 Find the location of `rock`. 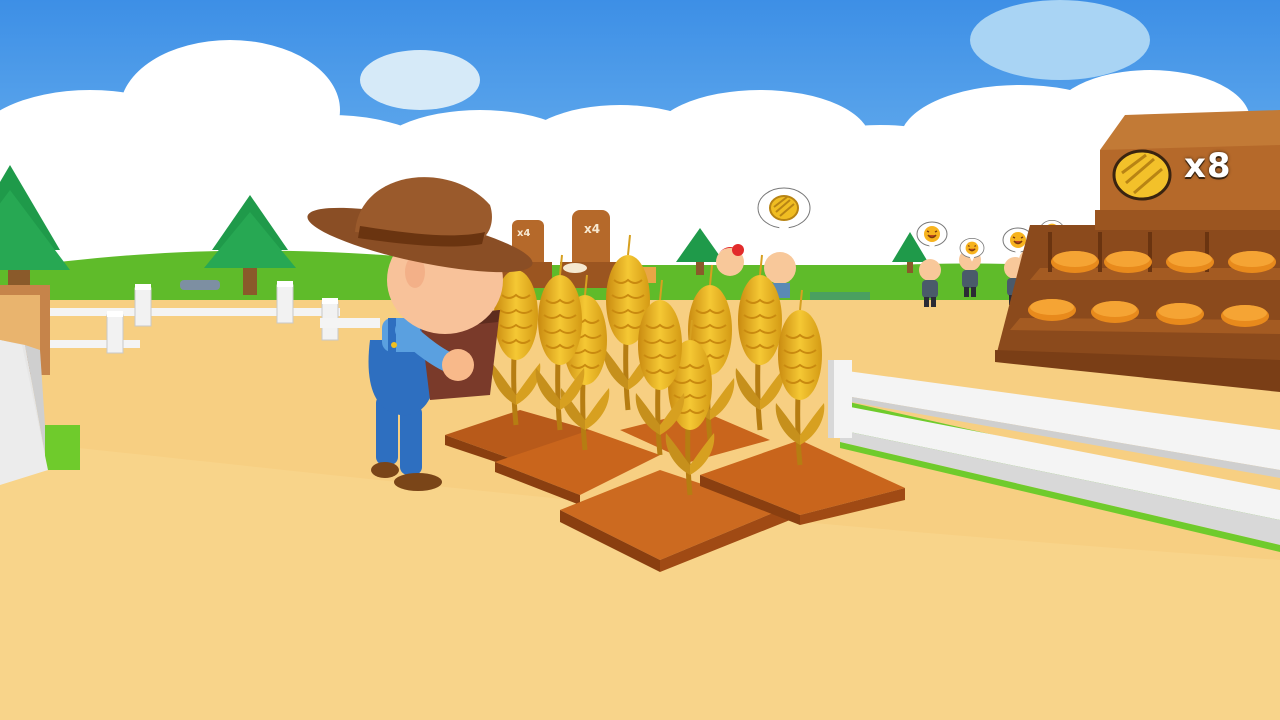

rock is located at coordinates (200, 285).